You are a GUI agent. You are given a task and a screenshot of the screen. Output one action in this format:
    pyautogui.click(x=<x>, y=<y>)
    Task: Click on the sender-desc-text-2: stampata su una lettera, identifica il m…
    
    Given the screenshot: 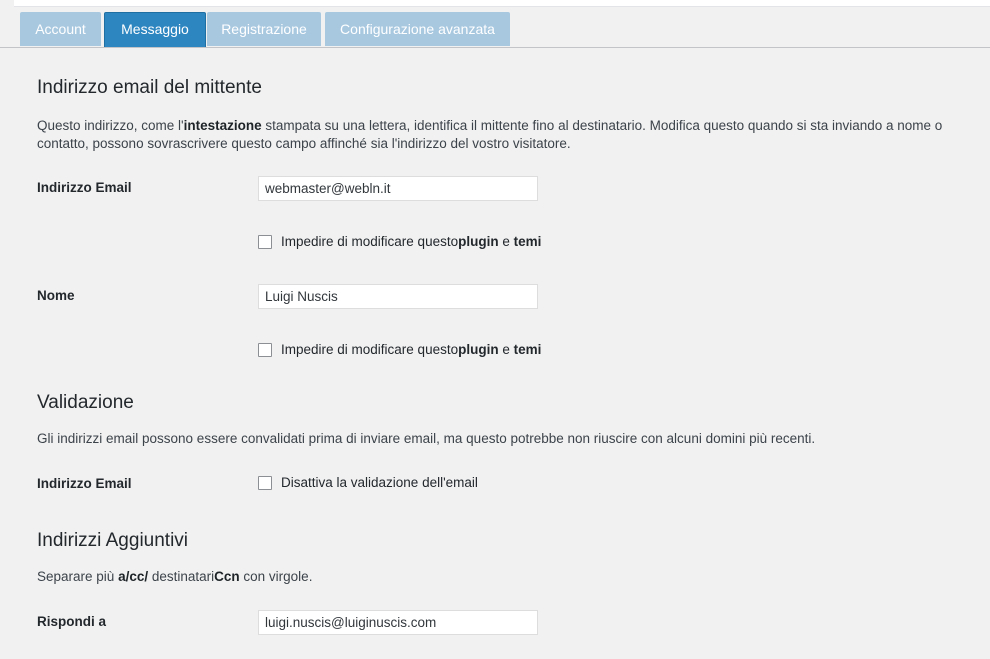 What is the action you would take?
    pyautogui.click(x=602, y=125)
    